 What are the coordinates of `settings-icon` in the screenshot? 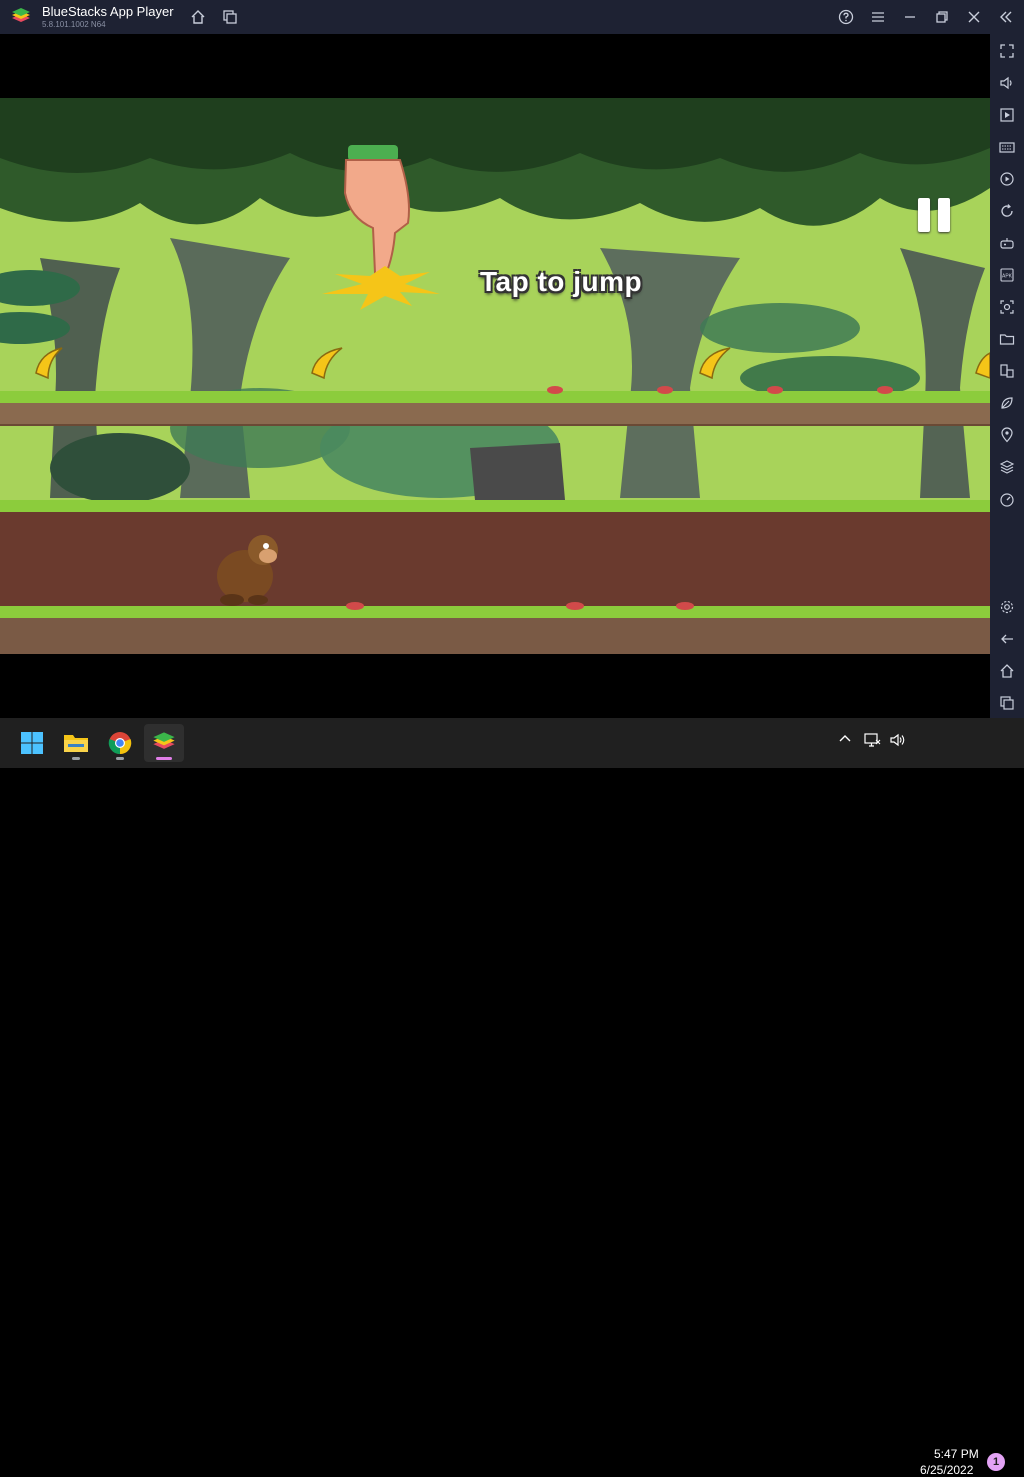 It's located at (1007, 607).